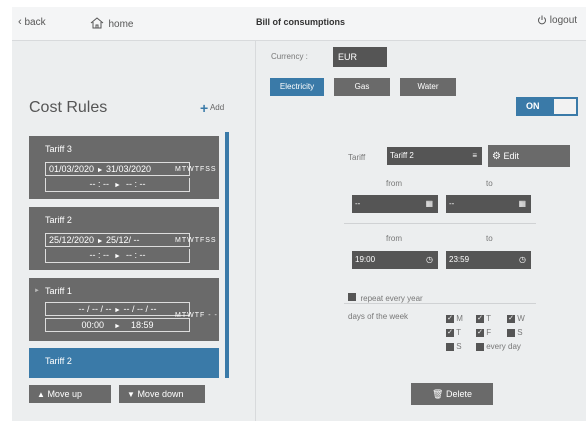 The image size is (586, 421). I want to click on card-title: Tariff 2, so click(58, 220).